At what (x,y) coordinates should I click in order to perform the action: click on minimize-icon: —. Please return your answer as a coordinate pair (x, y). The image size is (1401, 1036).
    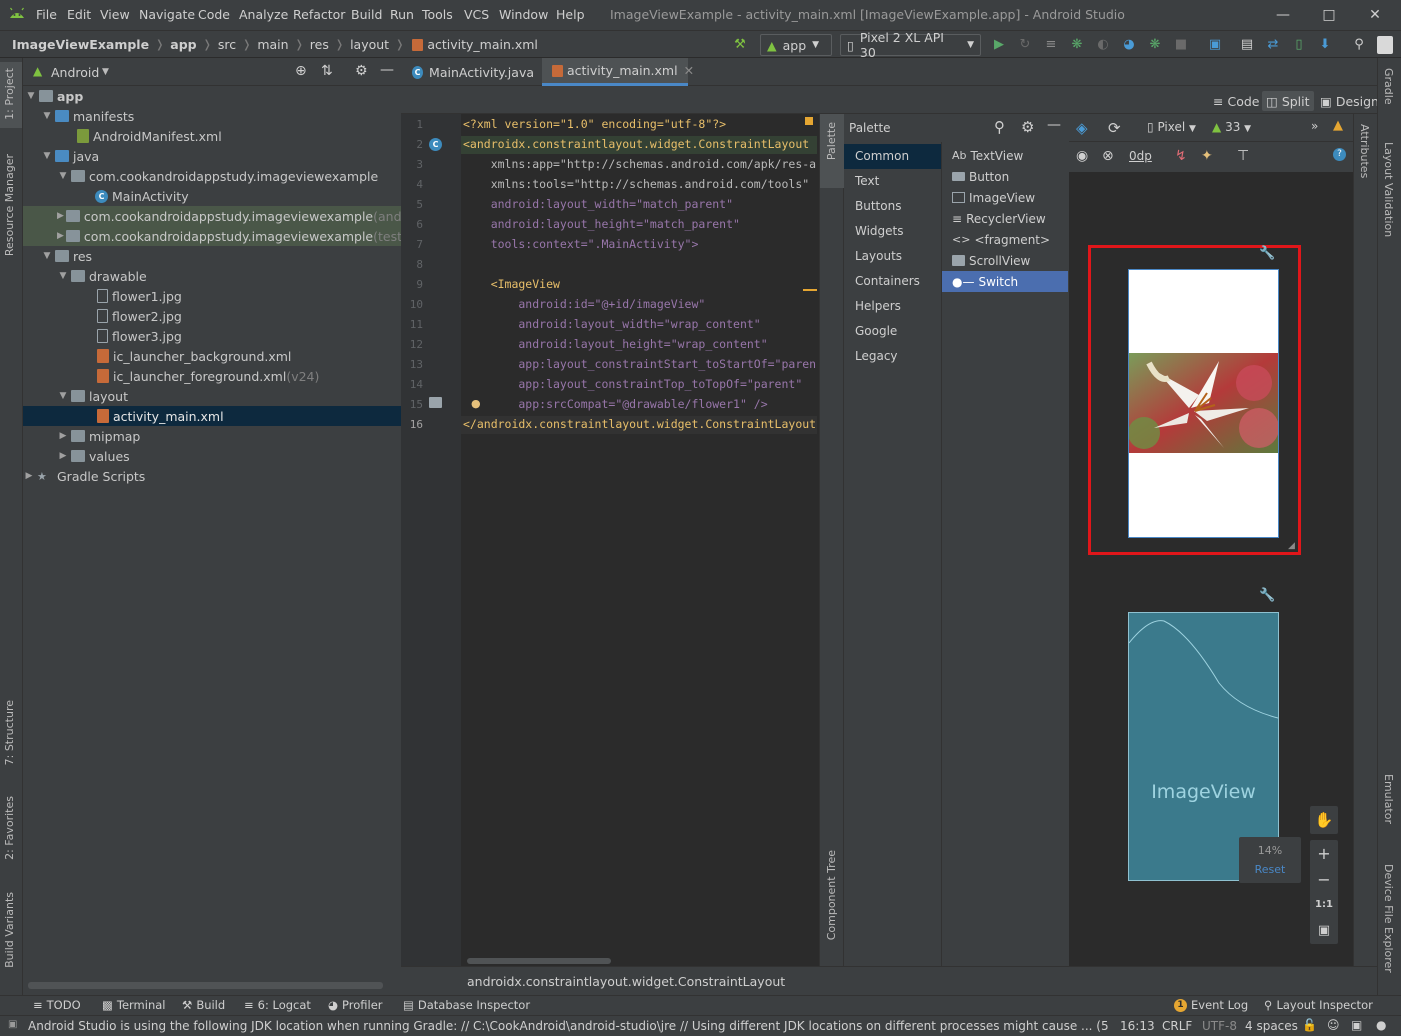
    Looking at the image, I should click on (1283, 15).